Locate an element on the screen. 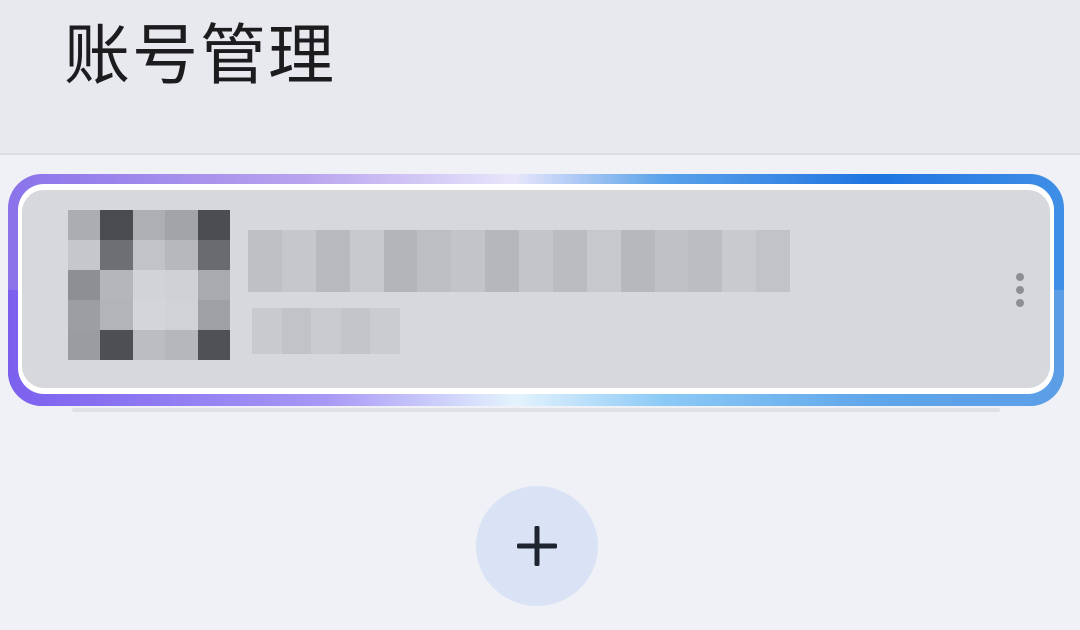 The width and height of the screenshot is (1080, 630). page-title: 账号管理 is located at coordinates (200, 55).